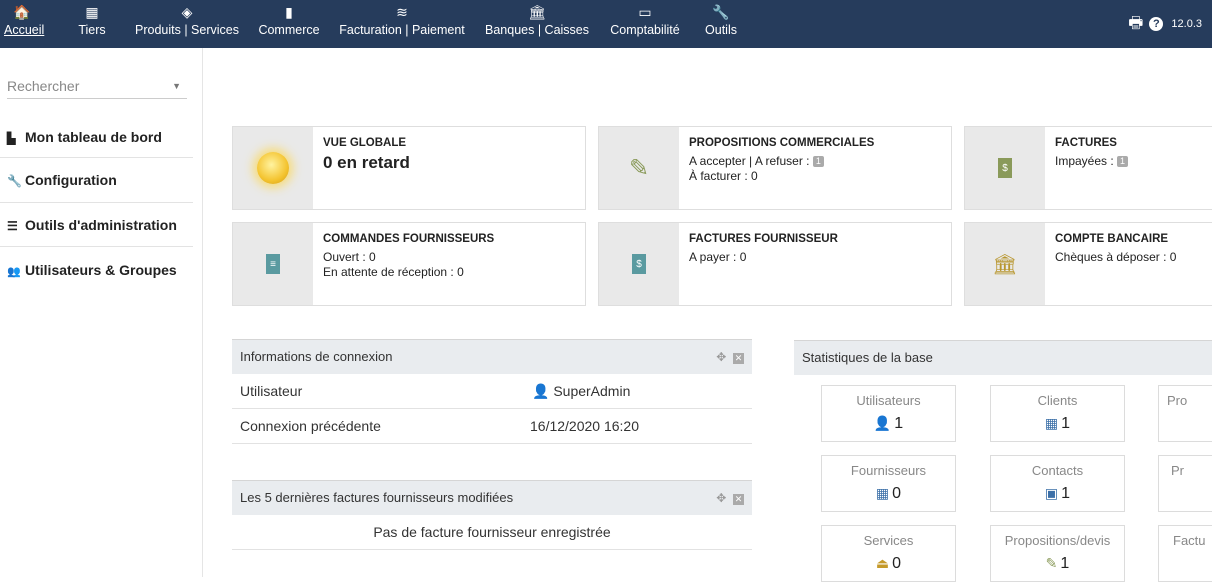  What do you see at coordinates (882, 423) in the screenshot?
I see `user-icon: 👤` at bounding box center [882, 423].